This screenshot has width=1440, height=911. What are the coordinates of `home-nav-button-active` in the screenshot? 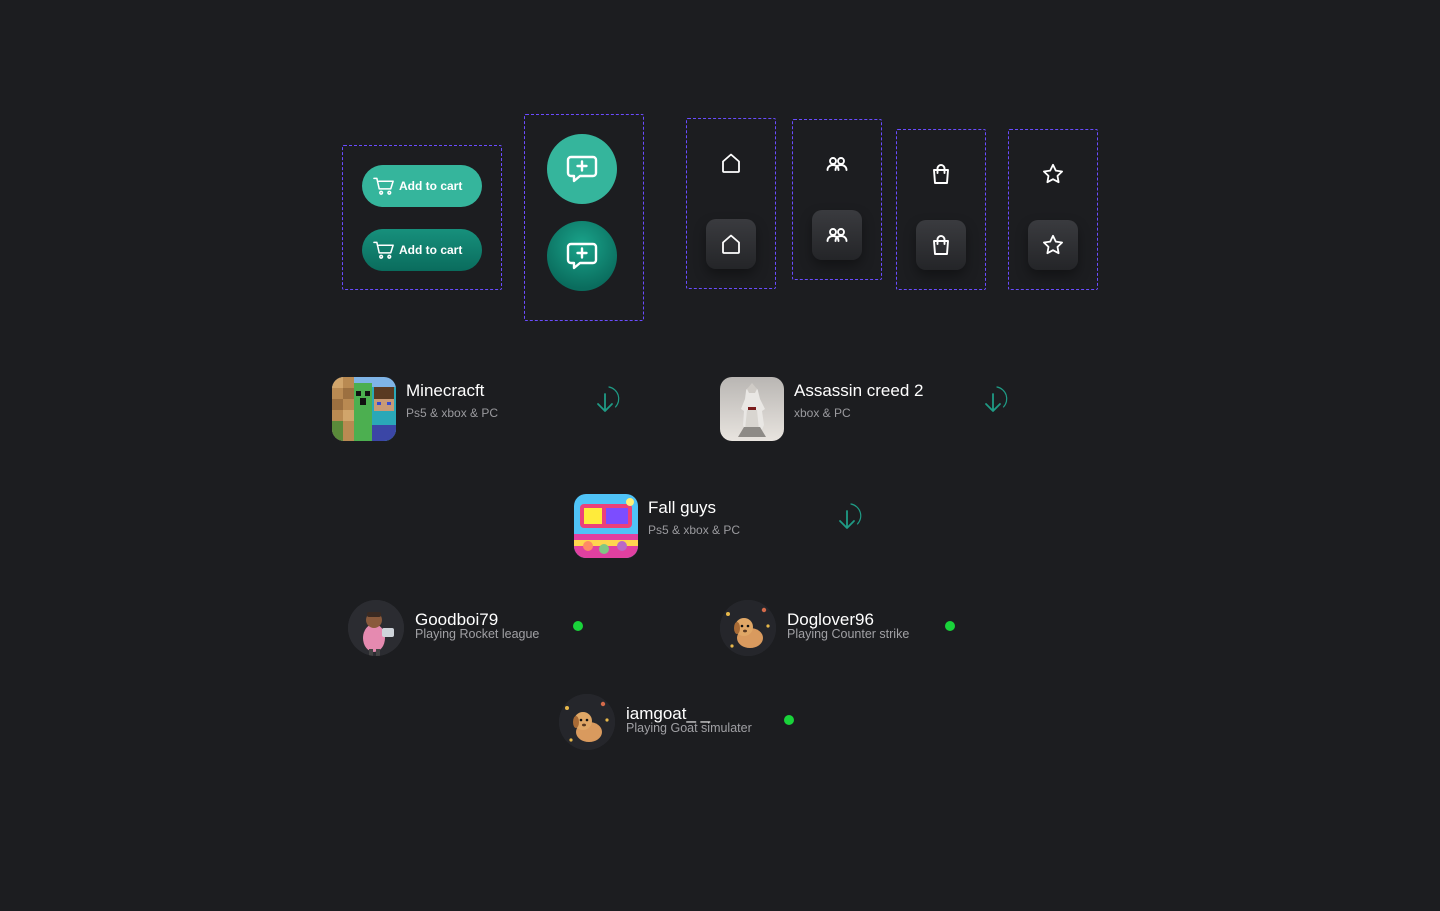 It's located at (731, 244).